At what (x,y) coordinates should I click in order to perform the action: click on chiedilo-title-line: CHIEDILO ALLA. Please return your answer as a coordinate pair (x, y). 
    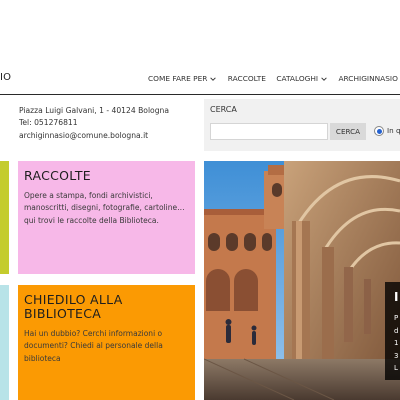
    Looking at the image, I should click on (73, 299).